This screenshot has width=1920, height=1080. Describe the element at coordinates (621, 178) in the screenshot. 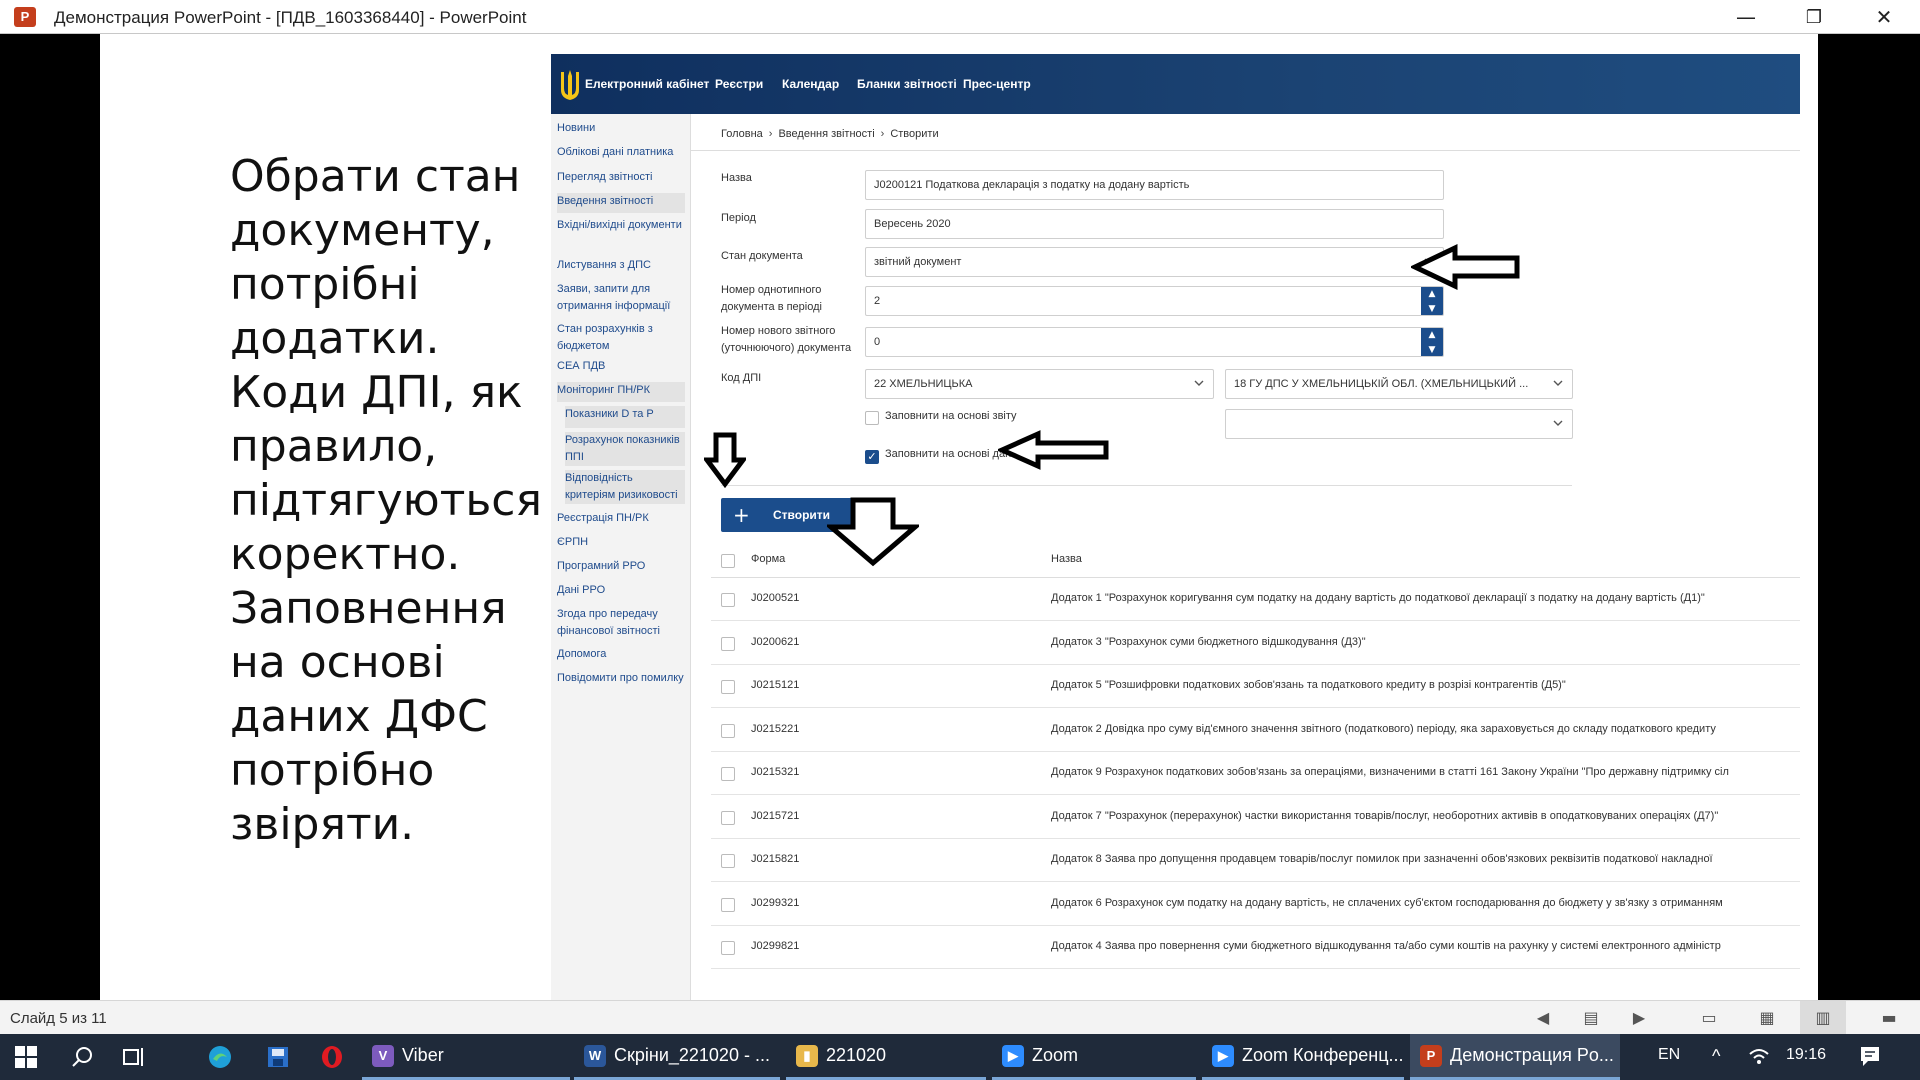

I see `sidebar-item: Перегляд звітності` at that location.